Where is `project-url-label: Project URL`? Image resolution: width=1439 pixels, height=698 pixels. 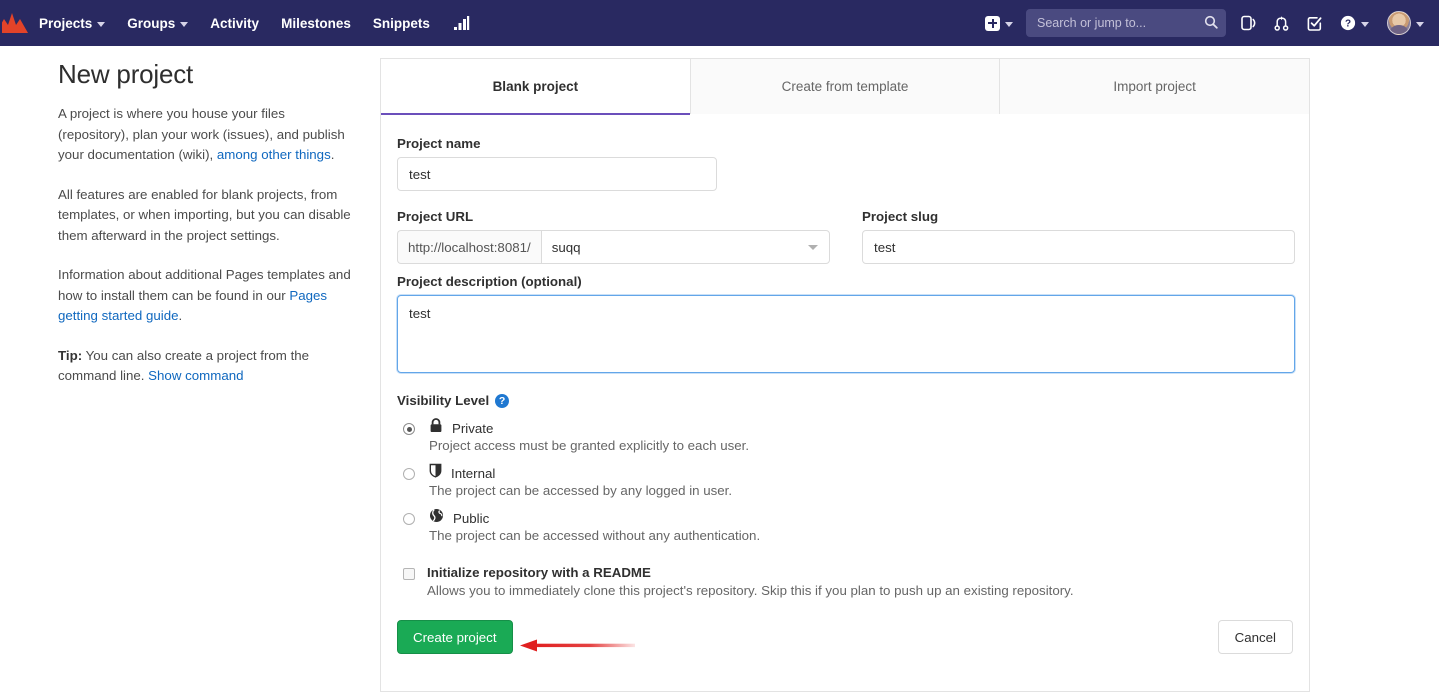
project-url-label: Project URL is located at coordinates (435, 216).